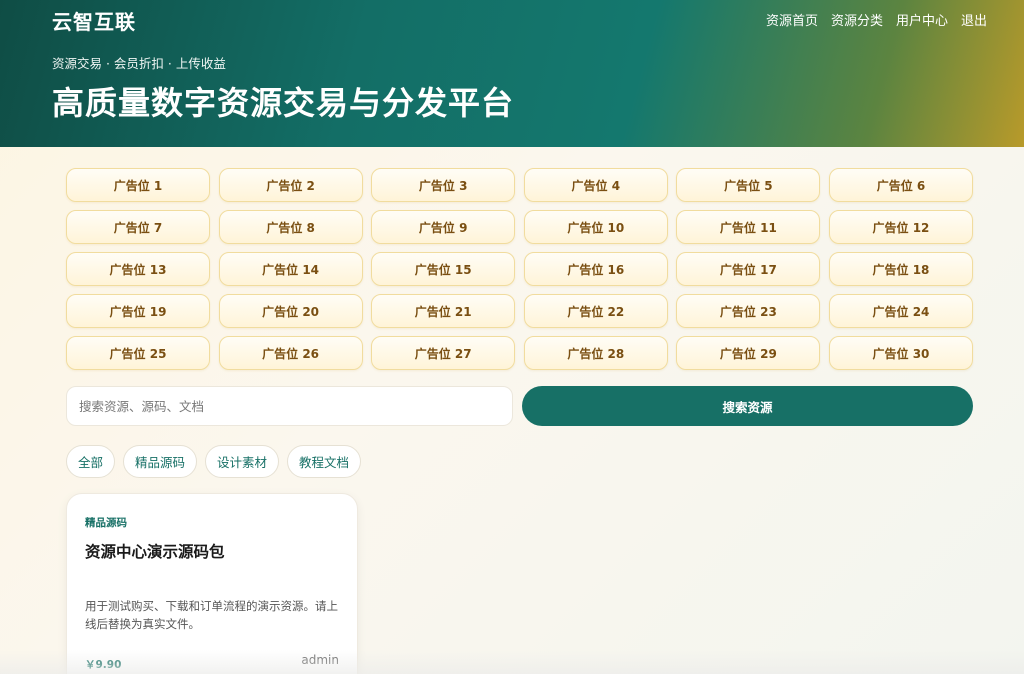  What do you see at coordinates (900, 185) in the screenshot?
I see `ad-slot-6: 广告位 6` at bounding box center [900, 185].